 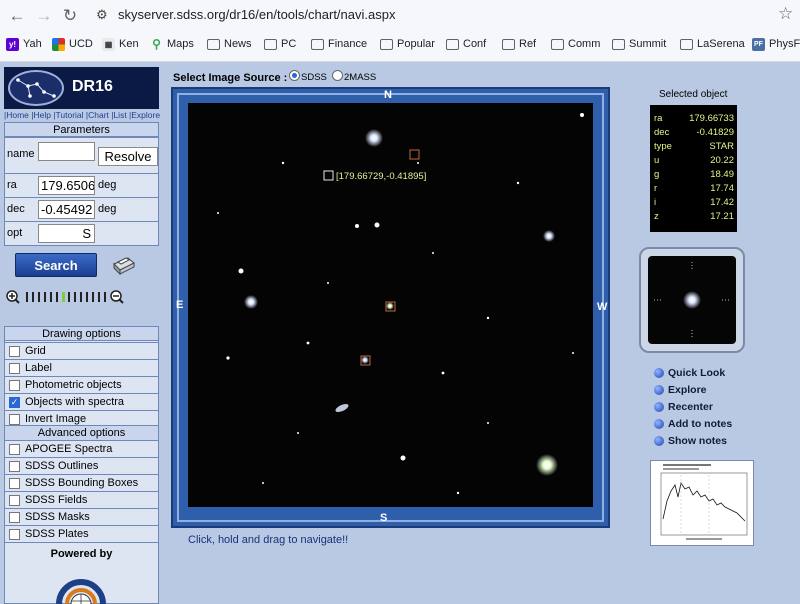 What do you see at coordinates (81, 350) in the screenshot?
I see `option-grid: Grid` at bounding box center [81, 350].